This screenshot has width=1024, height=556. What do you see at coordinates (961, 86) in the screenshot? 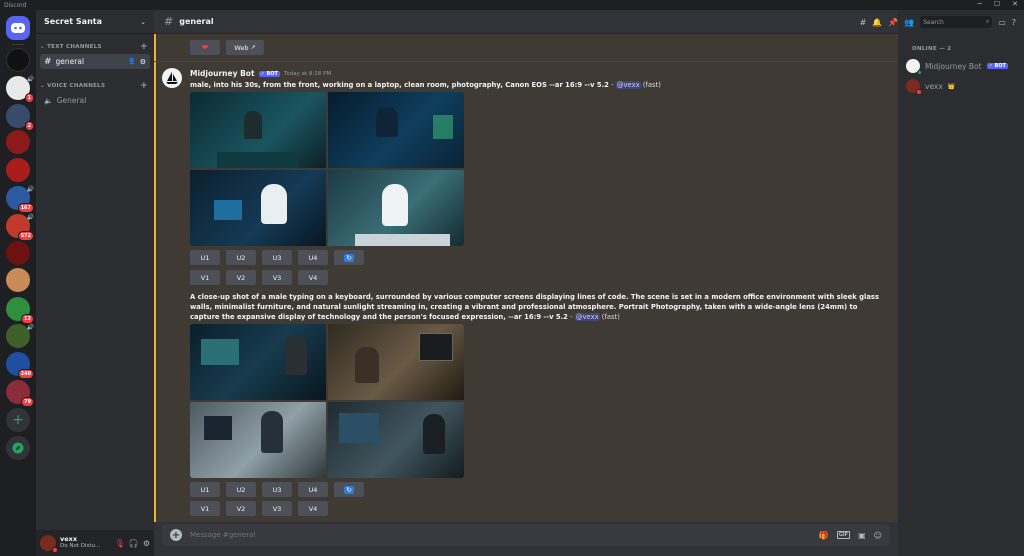
I see `member-item: vexx 👑` at bounding box center [961, 86].